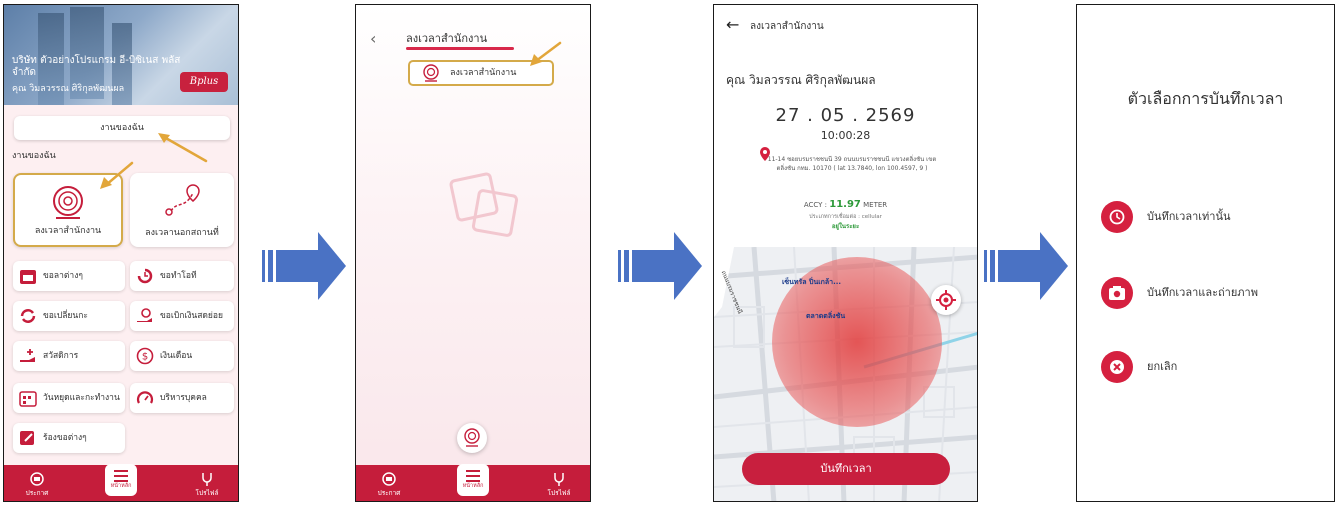 This screenshot has width=1338, height=506. Describe the element at coordinates (68, 89) in the screenshot. I see `user-name: คุณ วิมลวรรณ ศิริกุลพัฒนผล` at that location.